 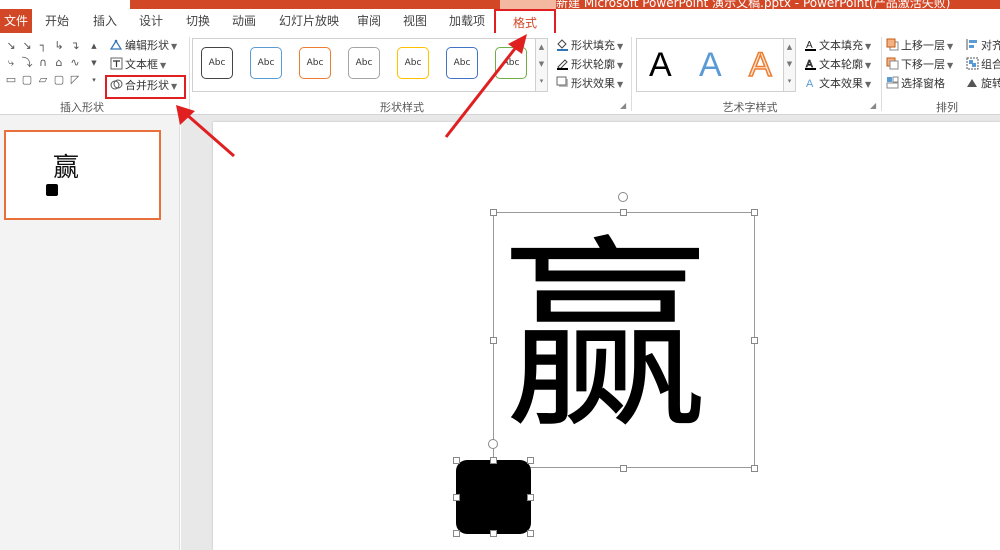 I want to click on edit-shape-button: 编辑形状 ▼, so click(x=143, y=46).